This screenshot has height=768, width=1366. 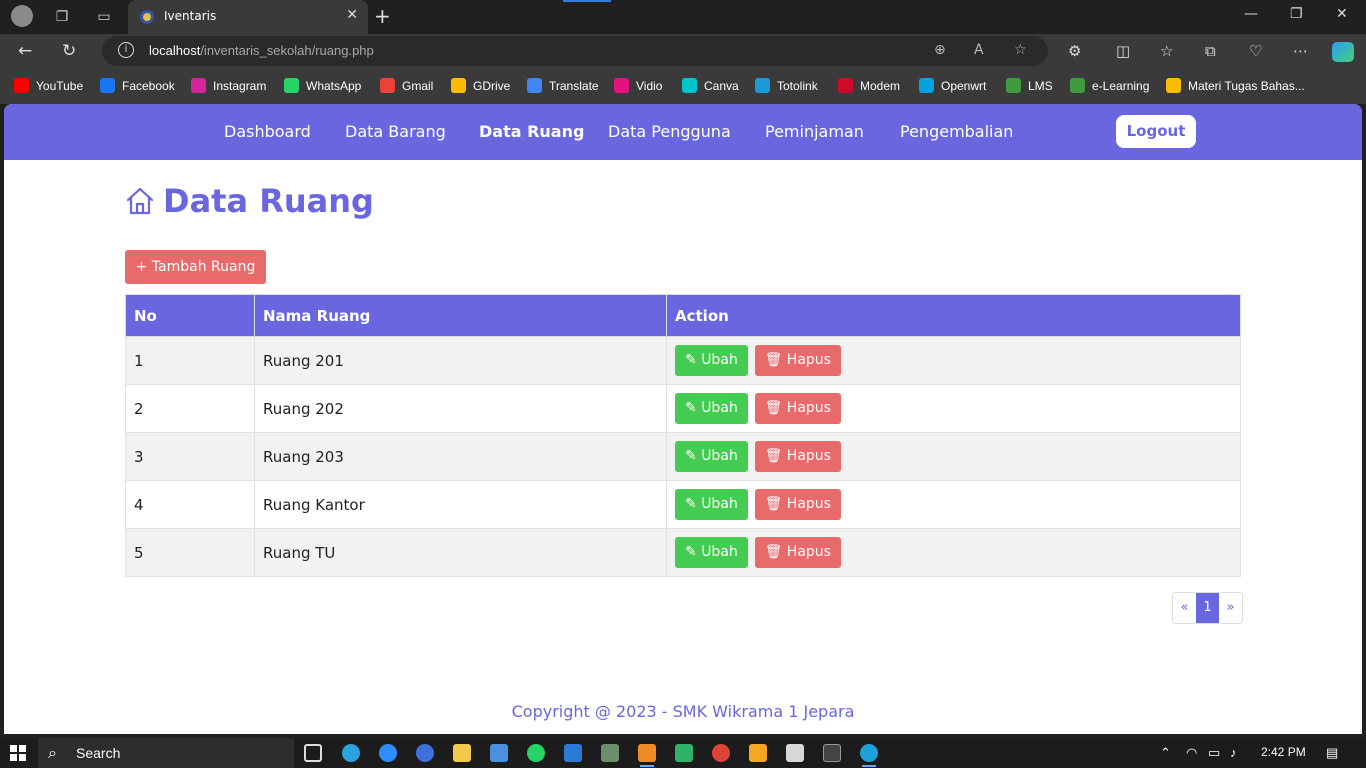 What do you see at coordinates (69, 51) in the screenshot?
I see `refresh-icon: ↻` at bounding box center [69, 51].